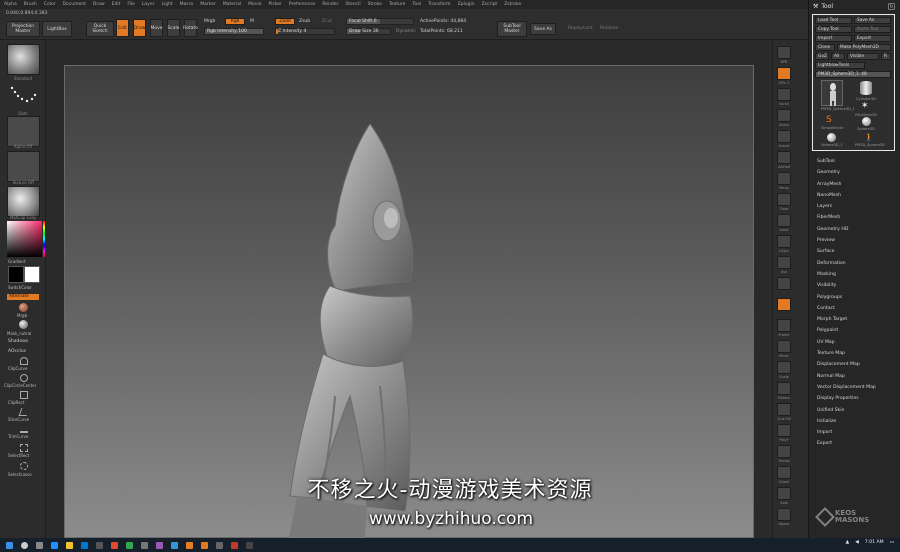 The width and height of the screenshot is (900, 552). Describe the element at coordinates (235, 21) in the screenshot. I see `rgb-toggle: Rgb` at that location.